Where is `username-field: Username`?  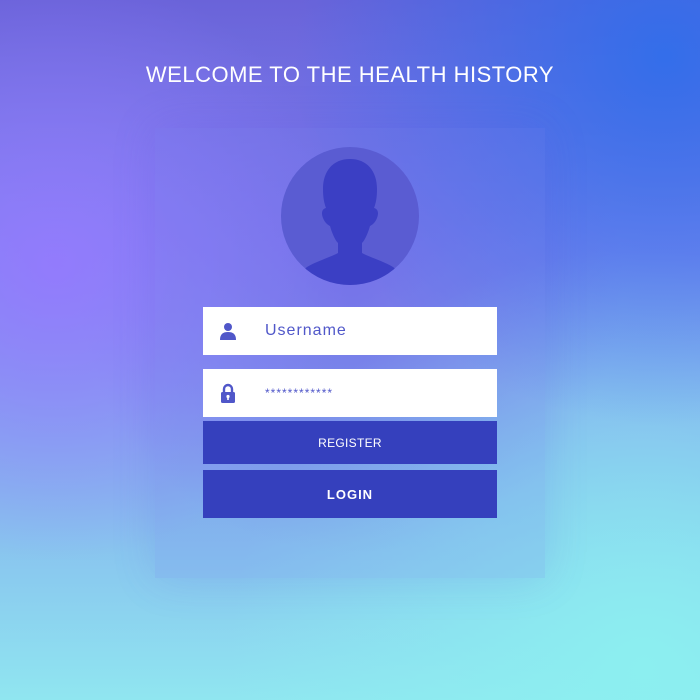 username-field: Username is located at coordinates (350, 331).